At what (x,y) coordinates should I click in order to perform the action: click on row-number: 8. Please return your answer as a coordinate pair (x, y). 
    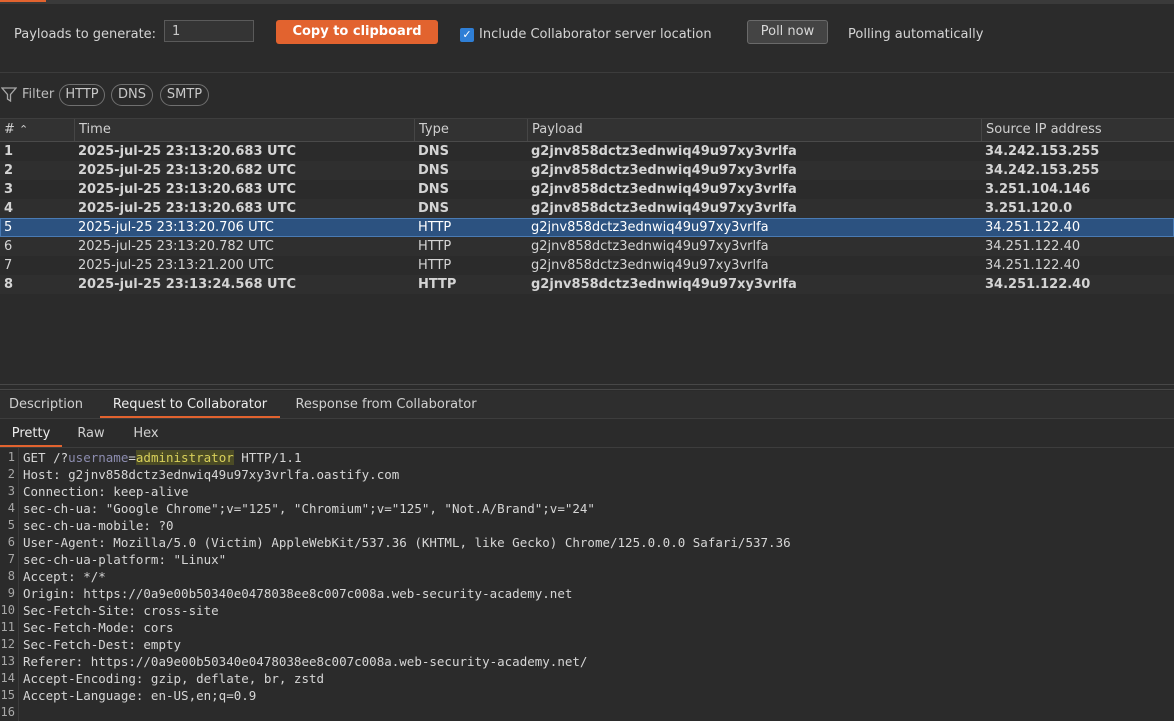
    Looking at the image, I should click on (9, 284).